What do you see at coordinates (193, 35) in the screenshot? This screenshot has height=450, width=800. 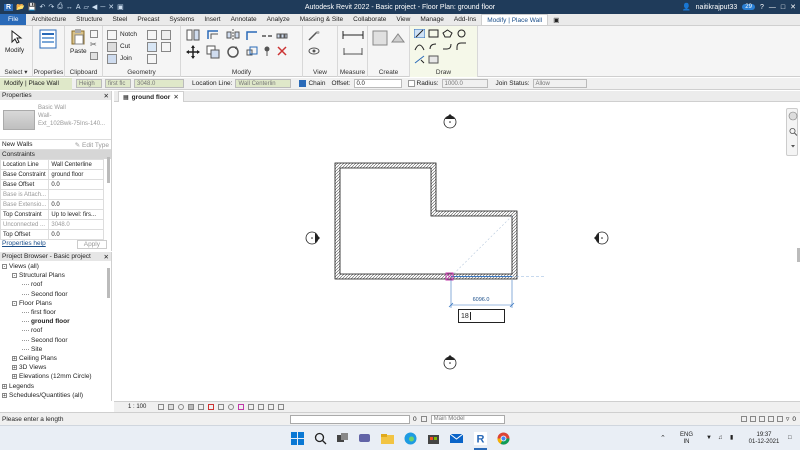 I see `align-icon` at bounding box center [193, 35].